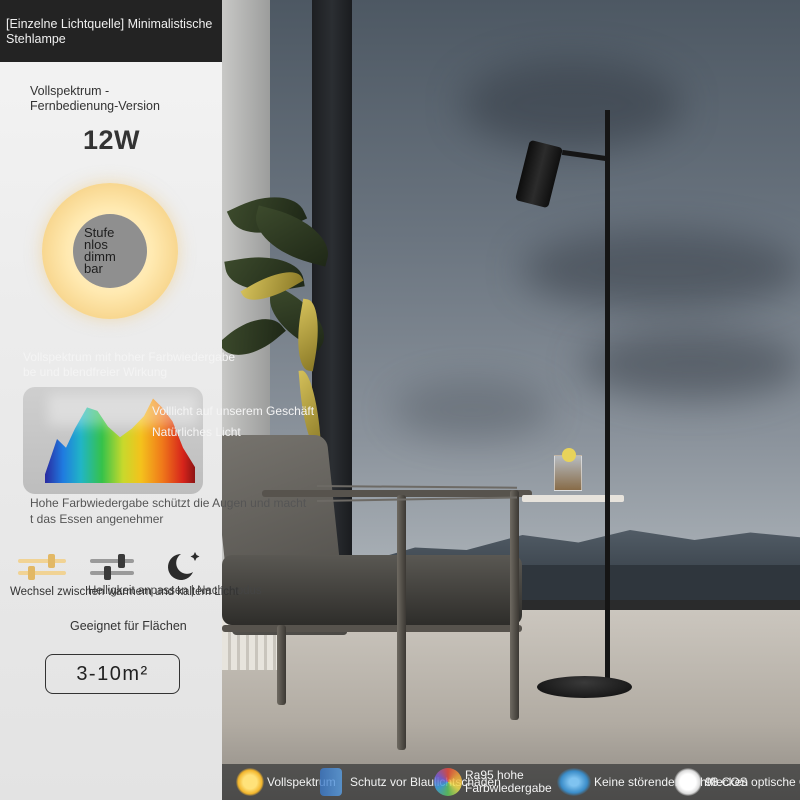 This screenshot has height=800, width=800. What do you see at coordinates (95, 372) in the screenshot?
I see `spectrum-caption-2: be und blendfreier Wirkung` at bounding box center [95, 372].